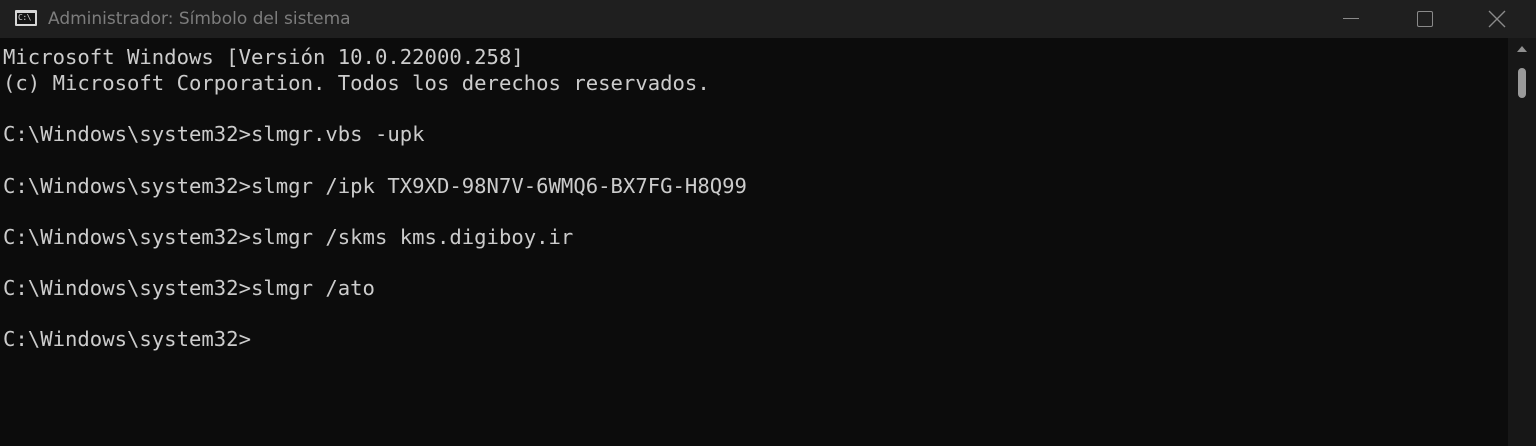  I want to click on window-title: Administrador: Símbolo del sistema, so click(199, 19).